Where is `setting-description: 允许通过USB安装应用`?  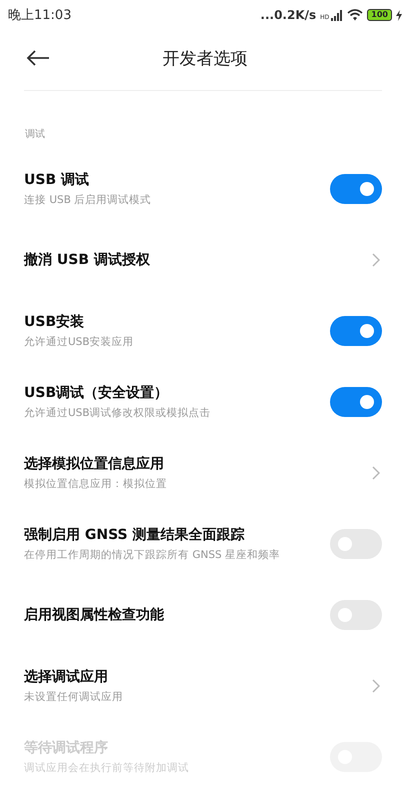
setting-description: 允许通过USB安装应用 is located at coordinates (79, 341).